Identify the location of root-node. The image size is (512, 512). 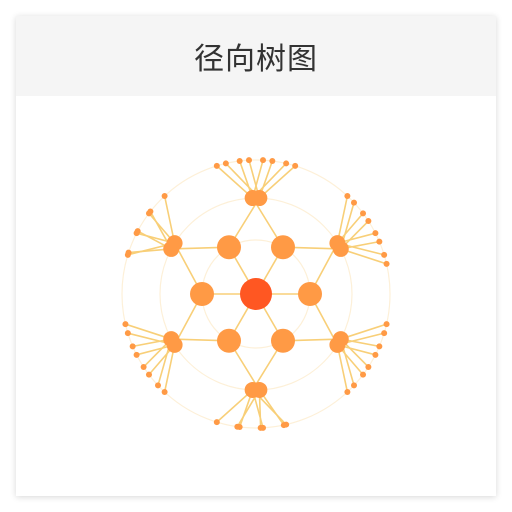
(256, 294).